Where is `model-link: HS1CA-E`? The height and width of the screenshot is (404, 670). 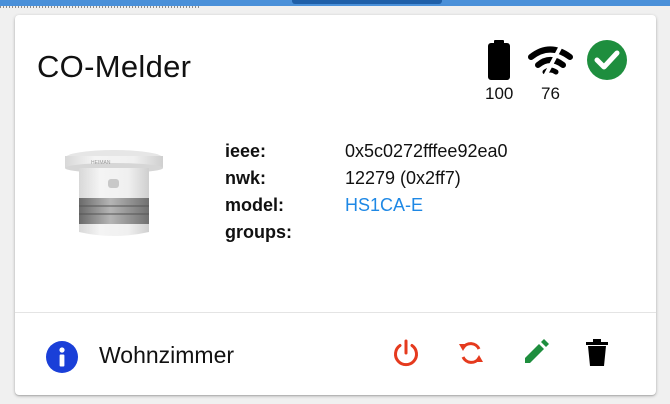 model-link: HS1CA-E is located at coordinates (384, 208).